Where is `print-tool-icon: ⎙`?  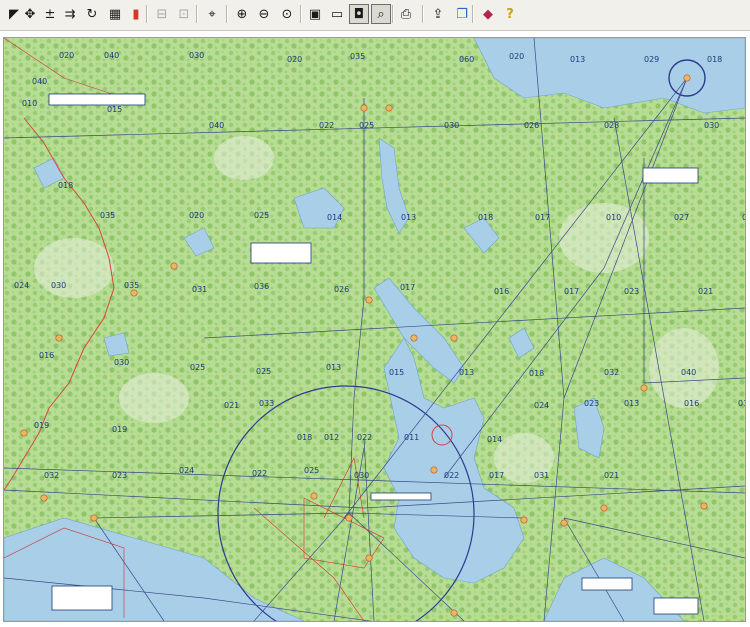
print-tool-icon: ⎙ is located at coordinates (406, 14).